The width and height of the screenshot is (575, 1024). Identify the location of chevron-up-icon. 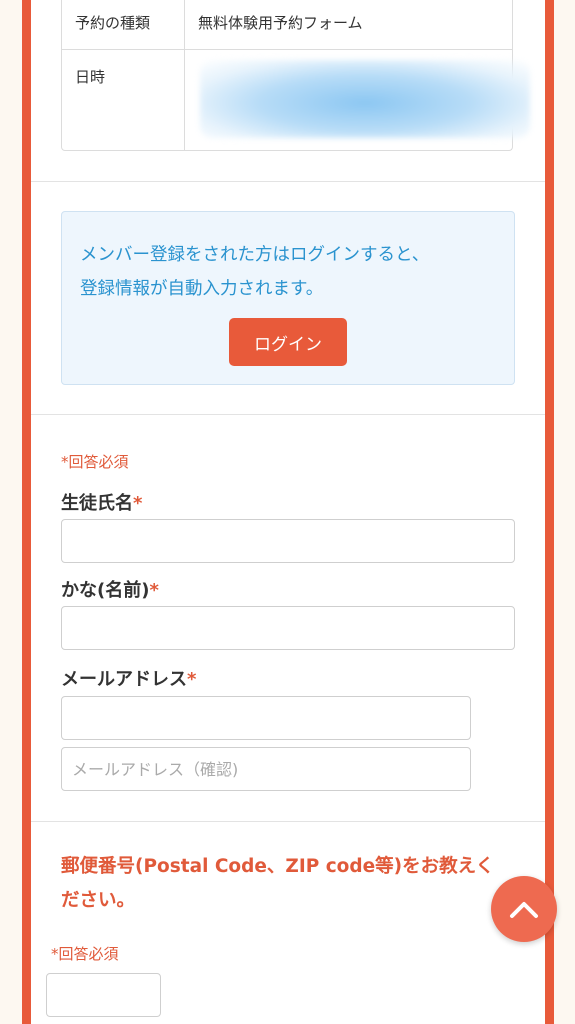
(524, 910).